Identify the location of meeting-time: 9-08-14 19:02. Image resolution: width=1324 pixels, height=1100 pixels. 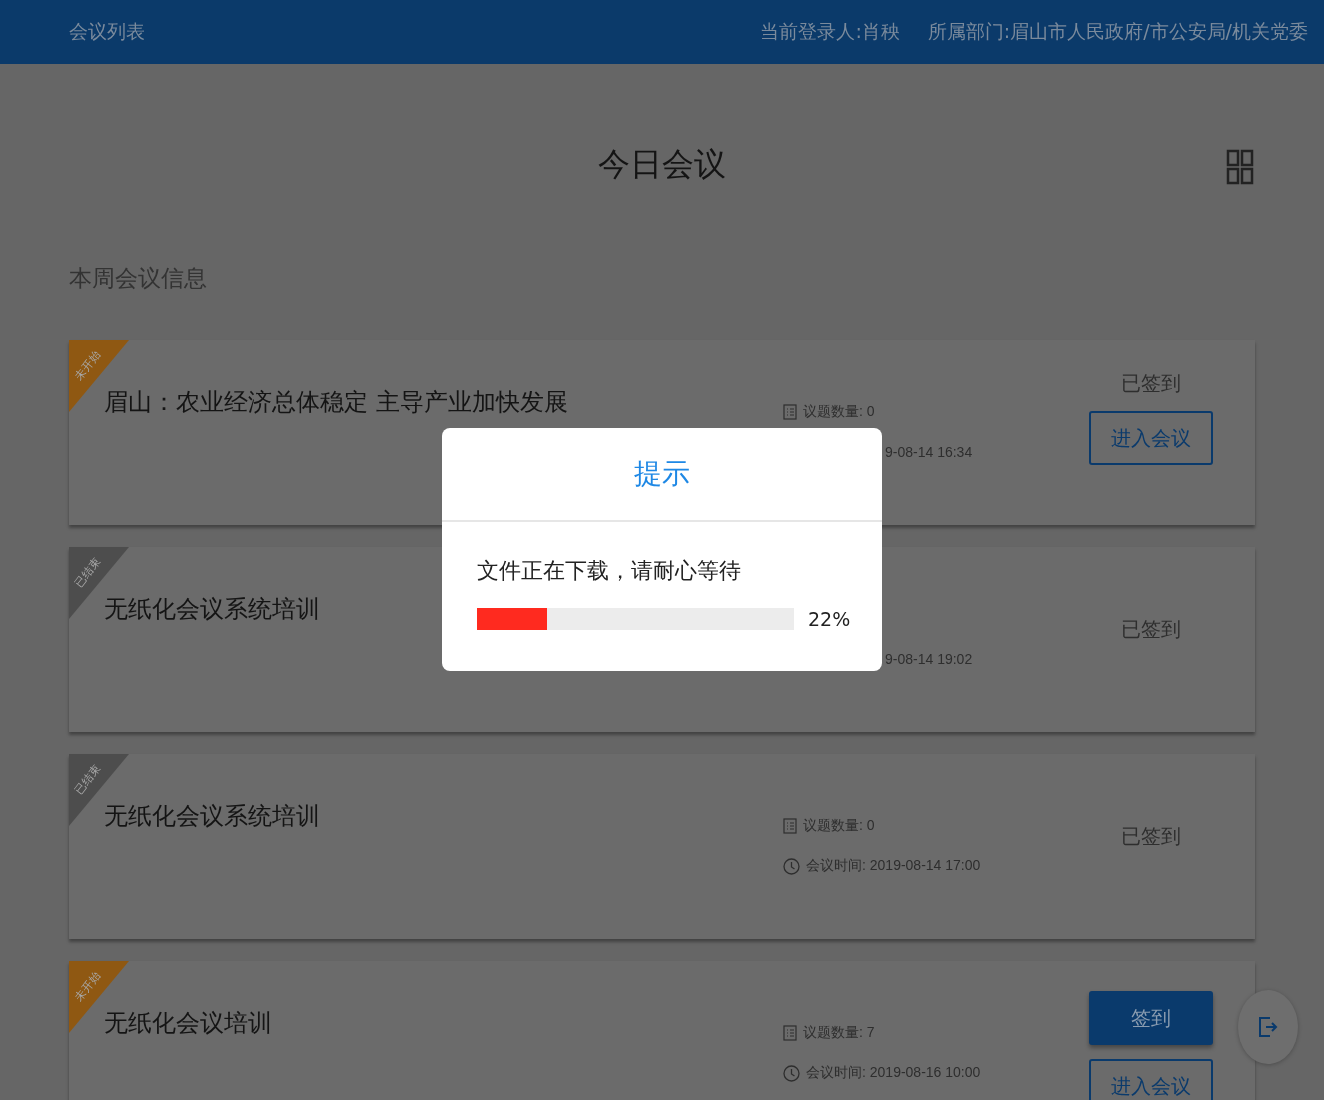
(929, 659).